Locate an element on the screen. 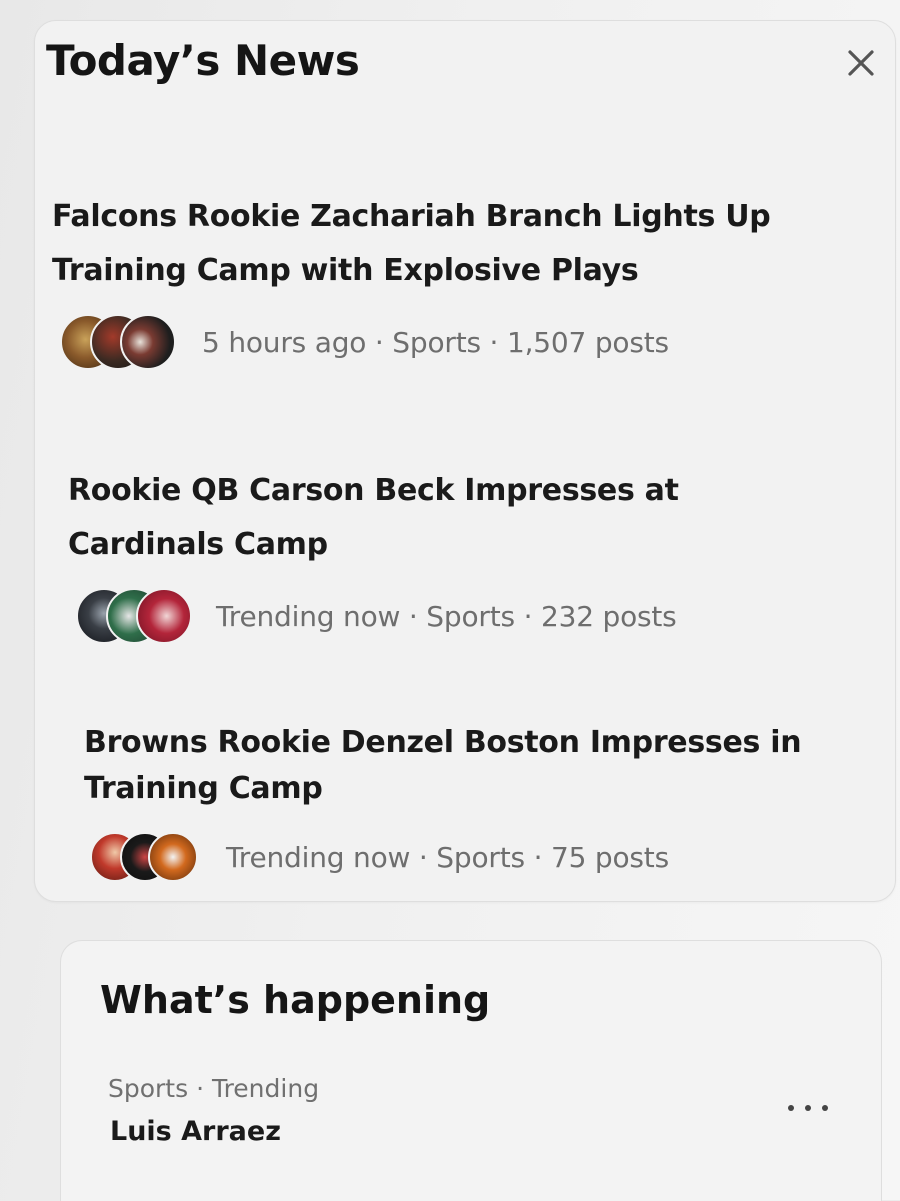  close-button is located at coordinates (861, 63).